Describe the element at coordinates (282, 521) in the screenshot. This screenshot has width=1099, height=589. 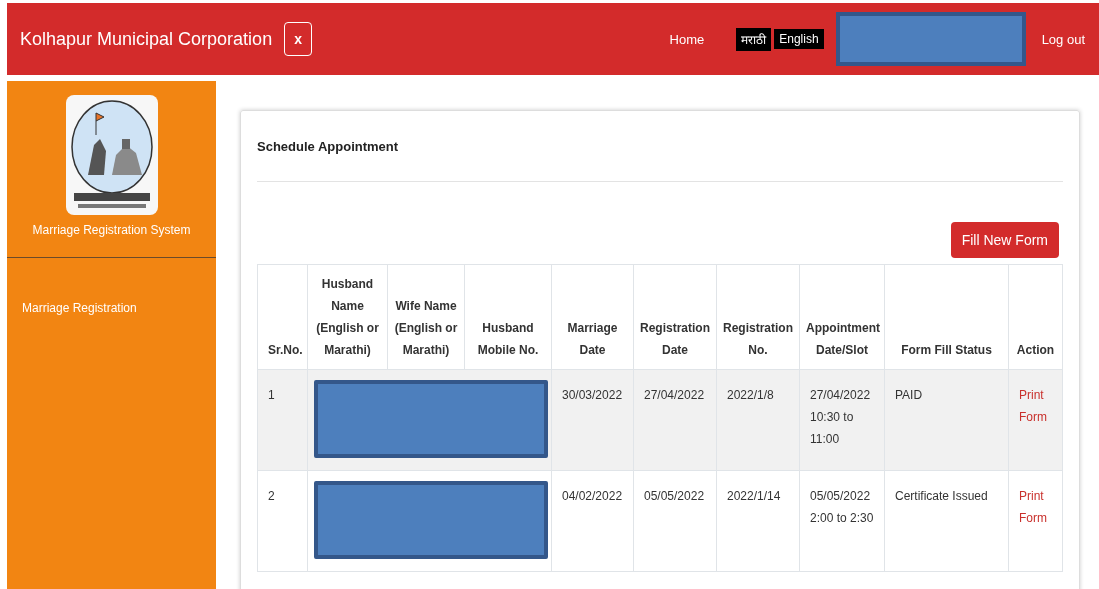
I see `table-cell: 2` at that location.